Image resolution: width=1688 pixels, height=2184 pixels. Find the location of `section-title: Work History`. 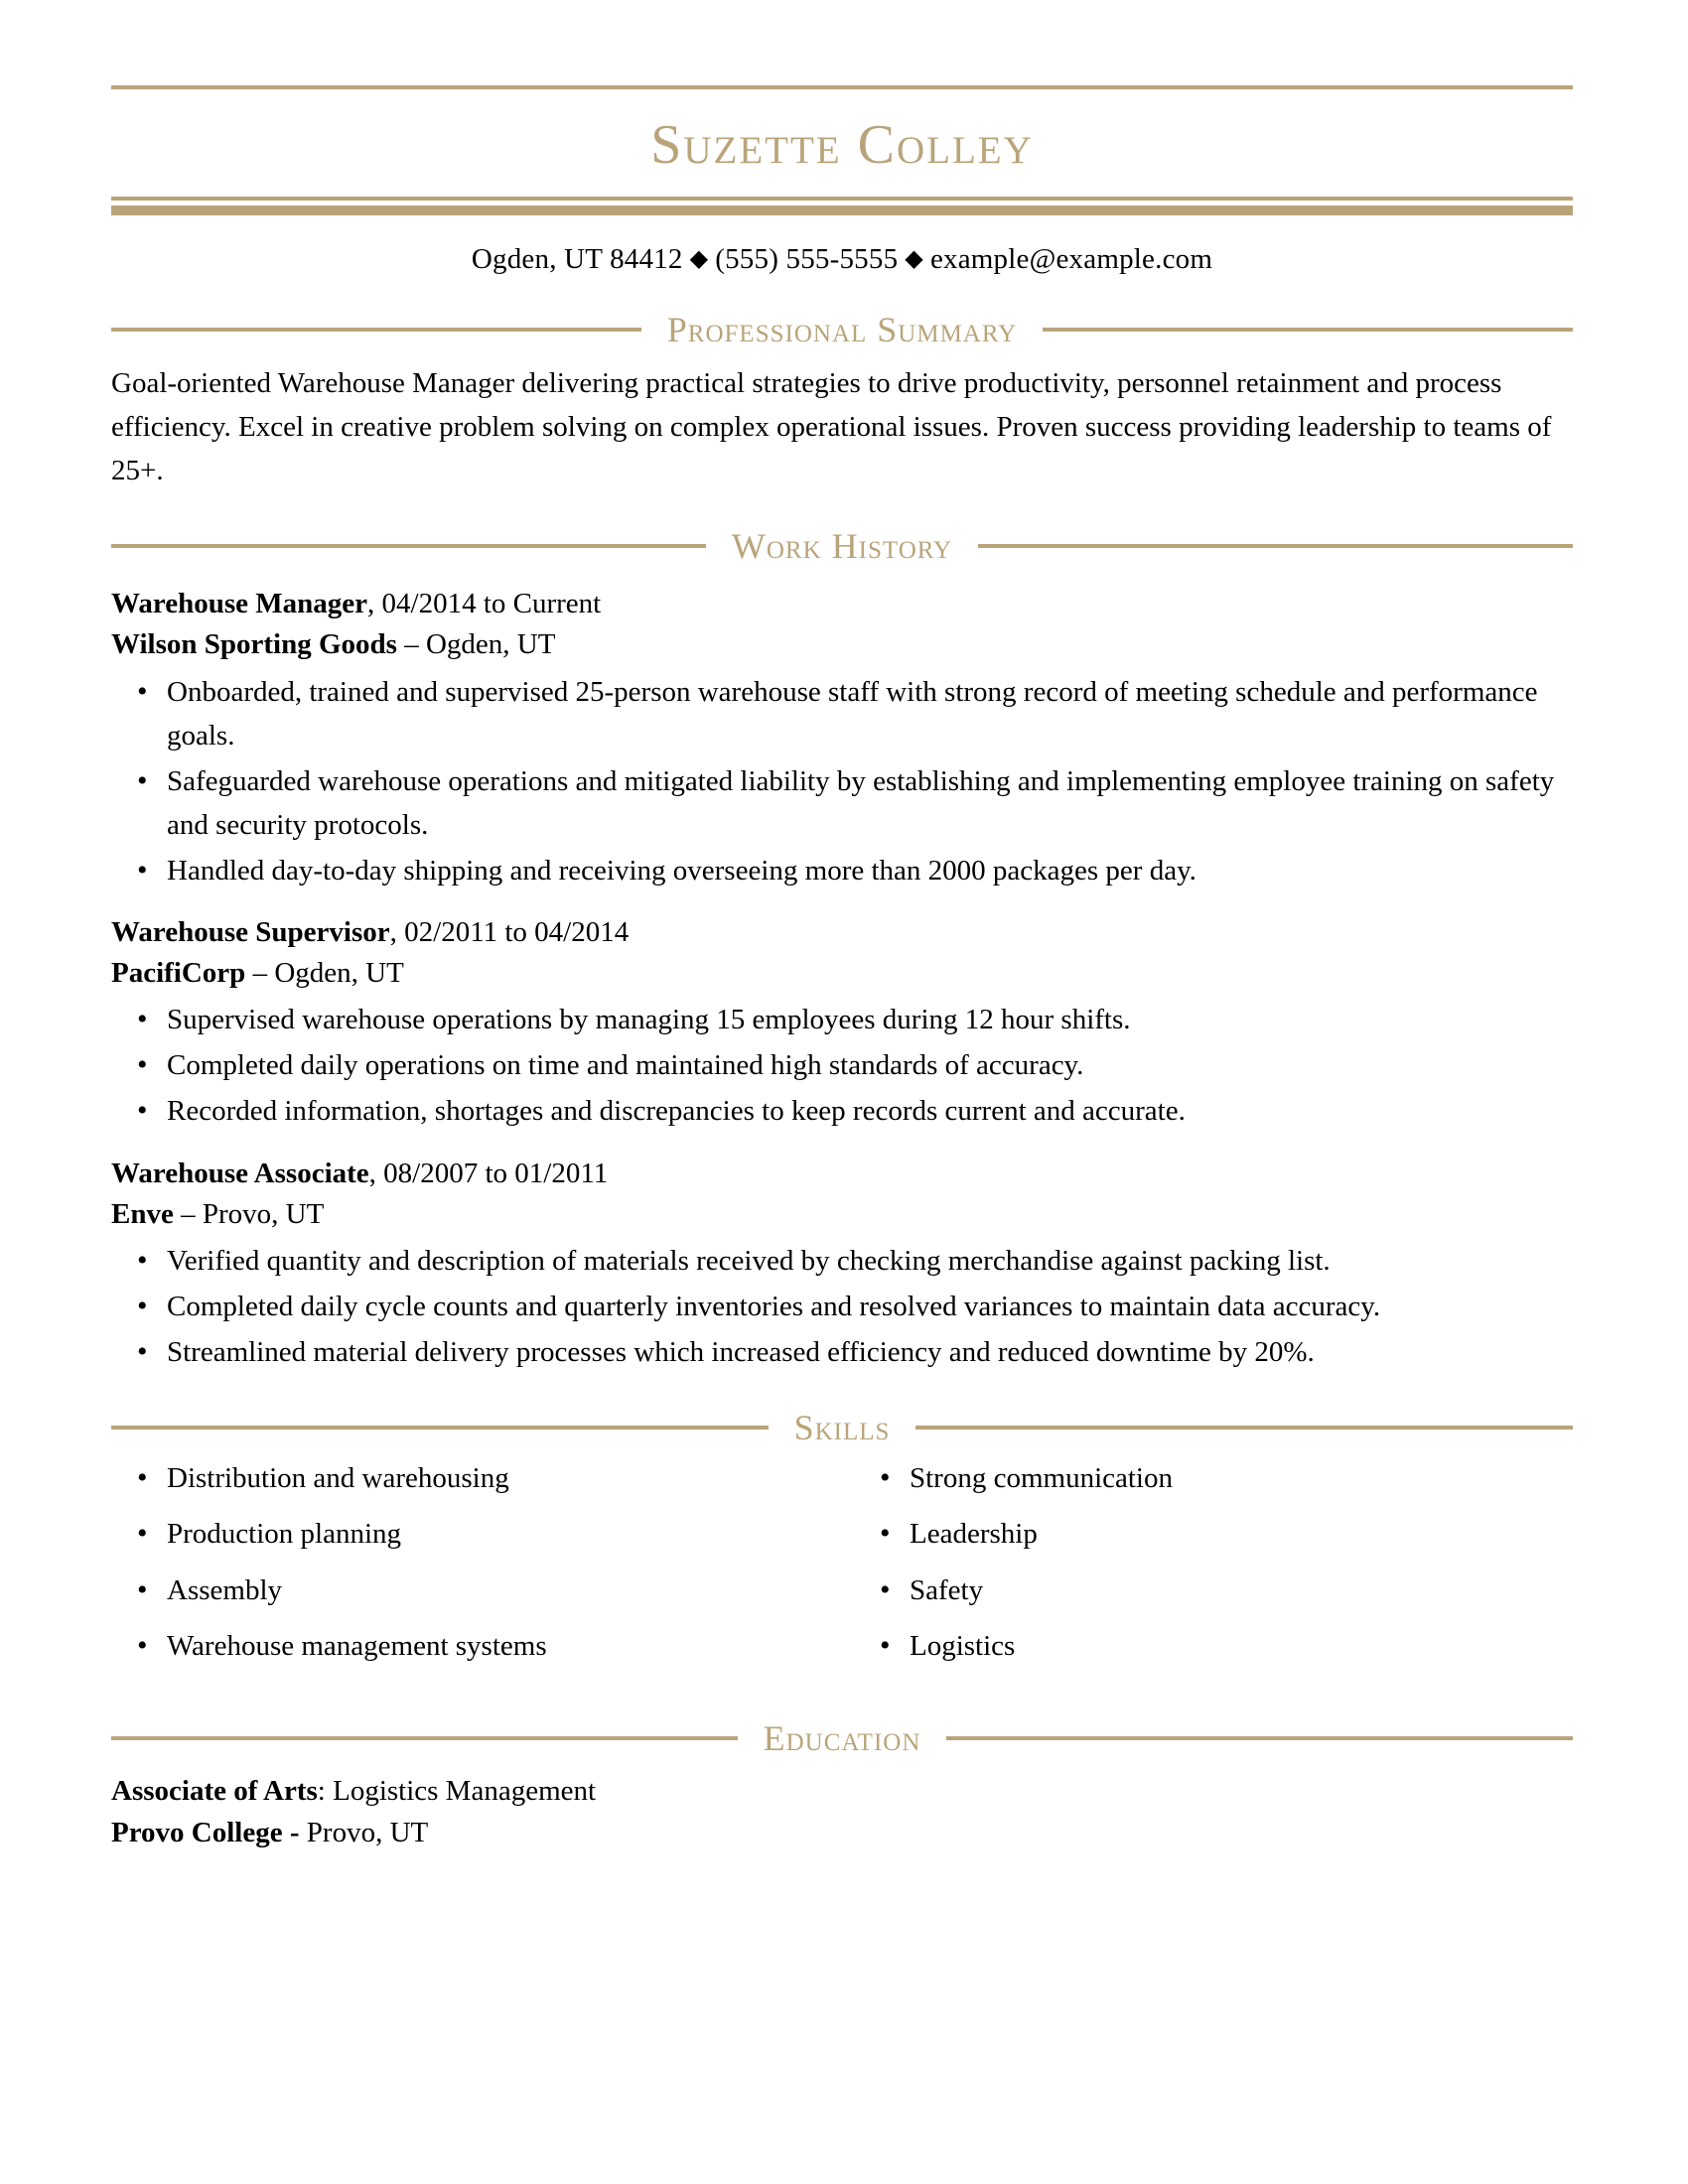

section-title: Work History is located at coordinates (842, 546).